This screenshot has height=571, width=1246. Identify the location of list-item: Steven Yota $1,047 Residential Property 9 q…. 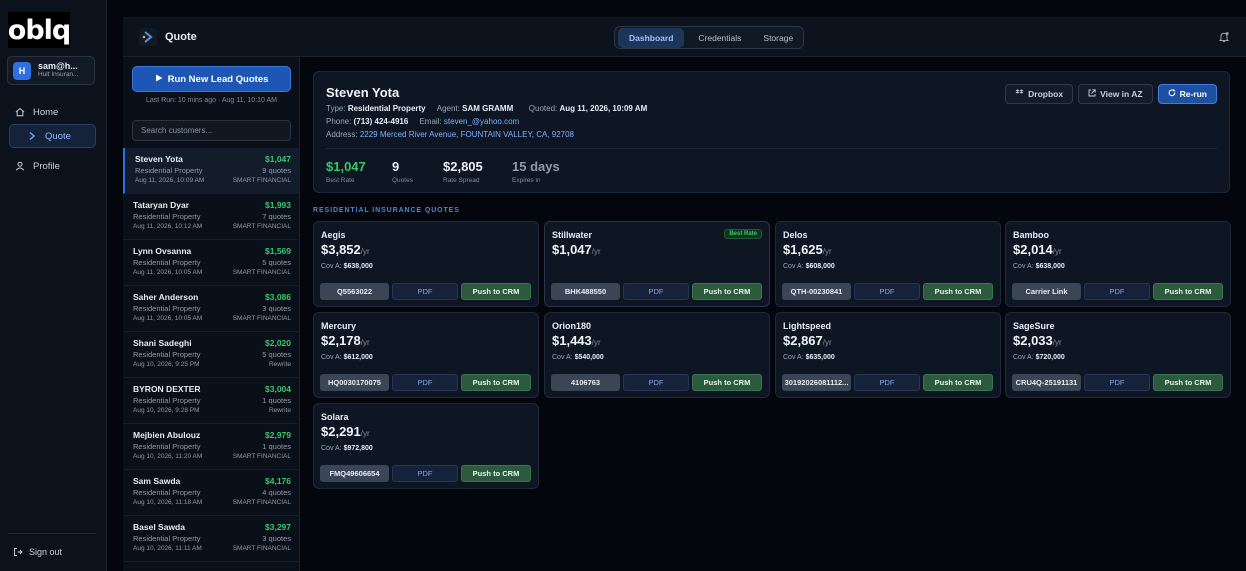
(211, 171).